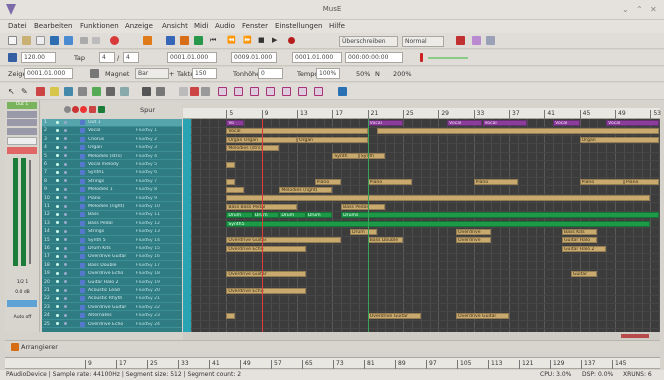 The width and height of the screenshot is (664, 380). Describe the element at coordinates (112, 157) in the screenshot. I see `track-row: 5 Melodies (strs) FluidSy 4` at that location.